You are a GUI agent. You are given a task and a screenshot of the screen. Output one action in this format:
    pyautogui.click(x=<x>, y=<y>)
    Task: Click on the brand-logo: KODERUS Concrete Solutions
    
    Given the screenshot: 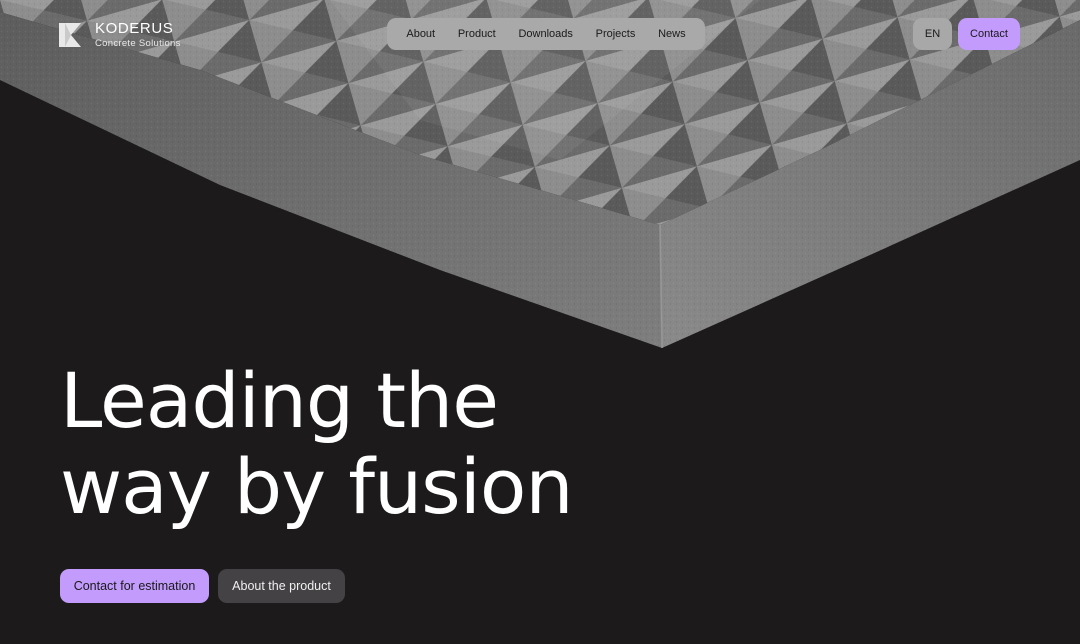 What is the action you would take?
    pyautogui.click(x=120, y=35)
    